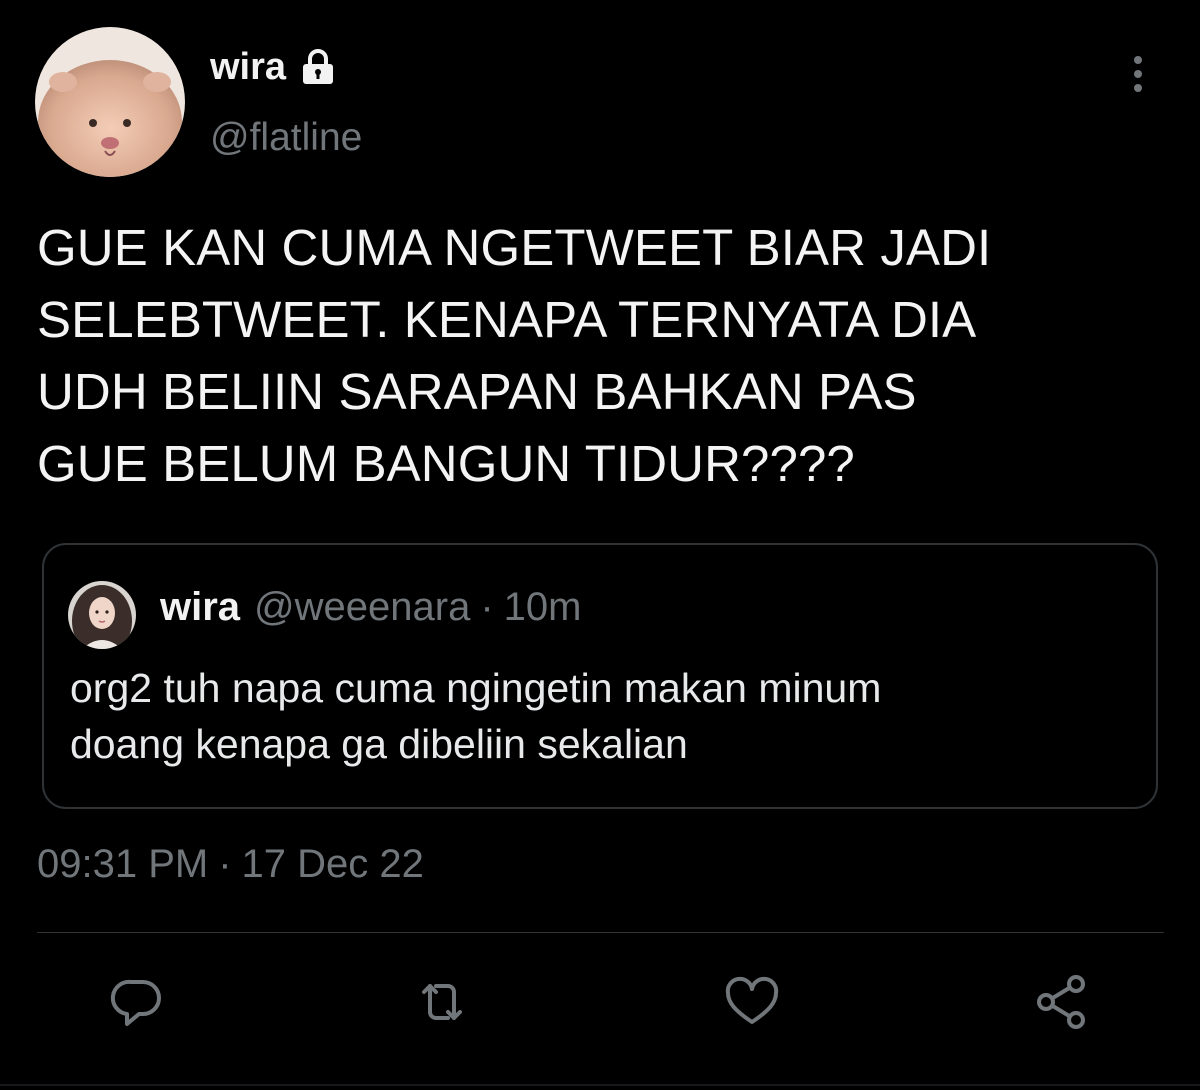 This screenshot has width=1200, height=1090. What do you see at coordinates (286, 138) in the screenshot?
I see `author-handle: @flatline` at bounding box center [286, 138].